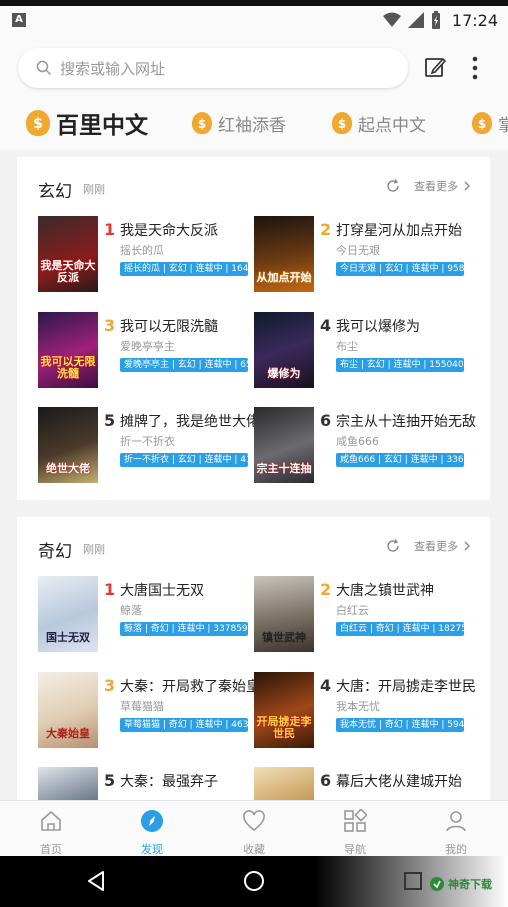  Describe the element at coordinates (352, 610) in the screenshot. I see `book-author: 白红云` at that location.